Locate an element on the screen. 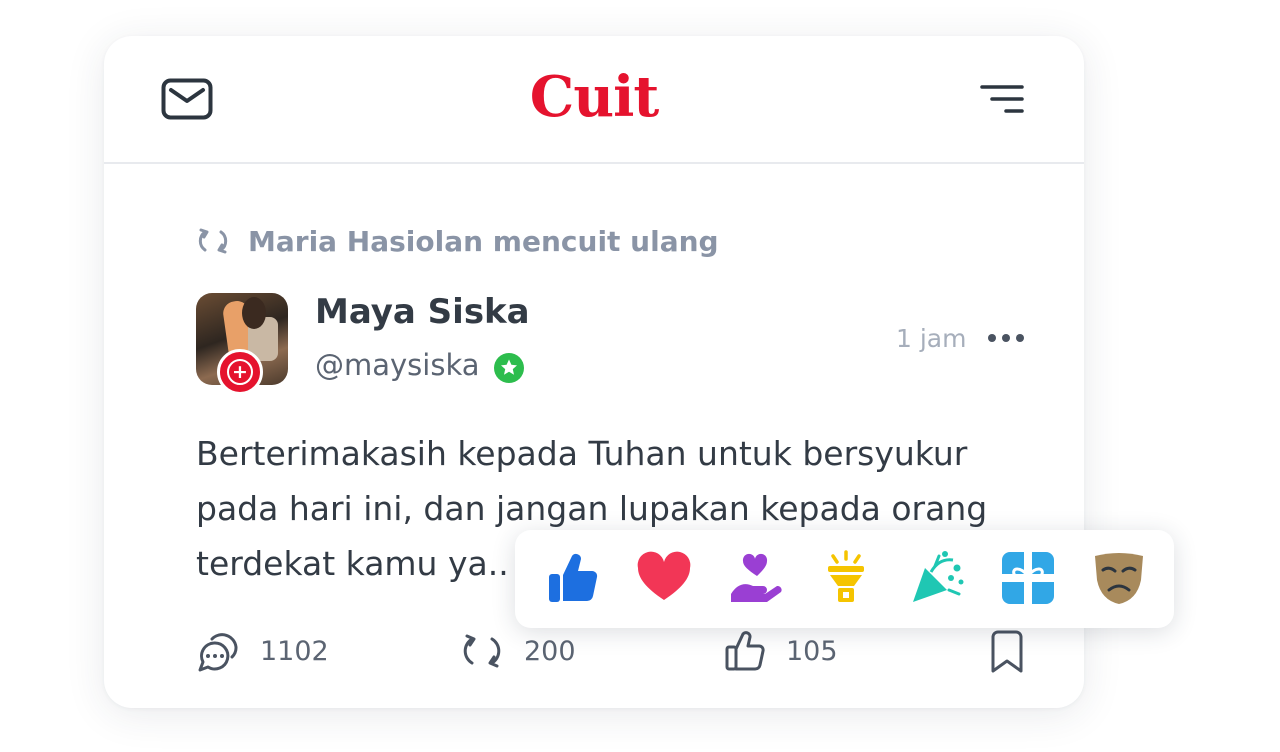 The image size is (1280, 752). sad-mask-reaction-icon is located at coordinates (1119, 578).